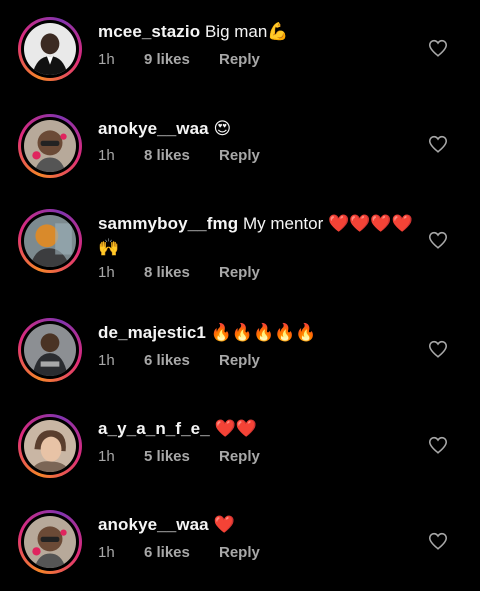  What do you see at coordinates (152, 332) in the screenshot?
I see `username: de_majestic1` at bounding box center [152, 332].